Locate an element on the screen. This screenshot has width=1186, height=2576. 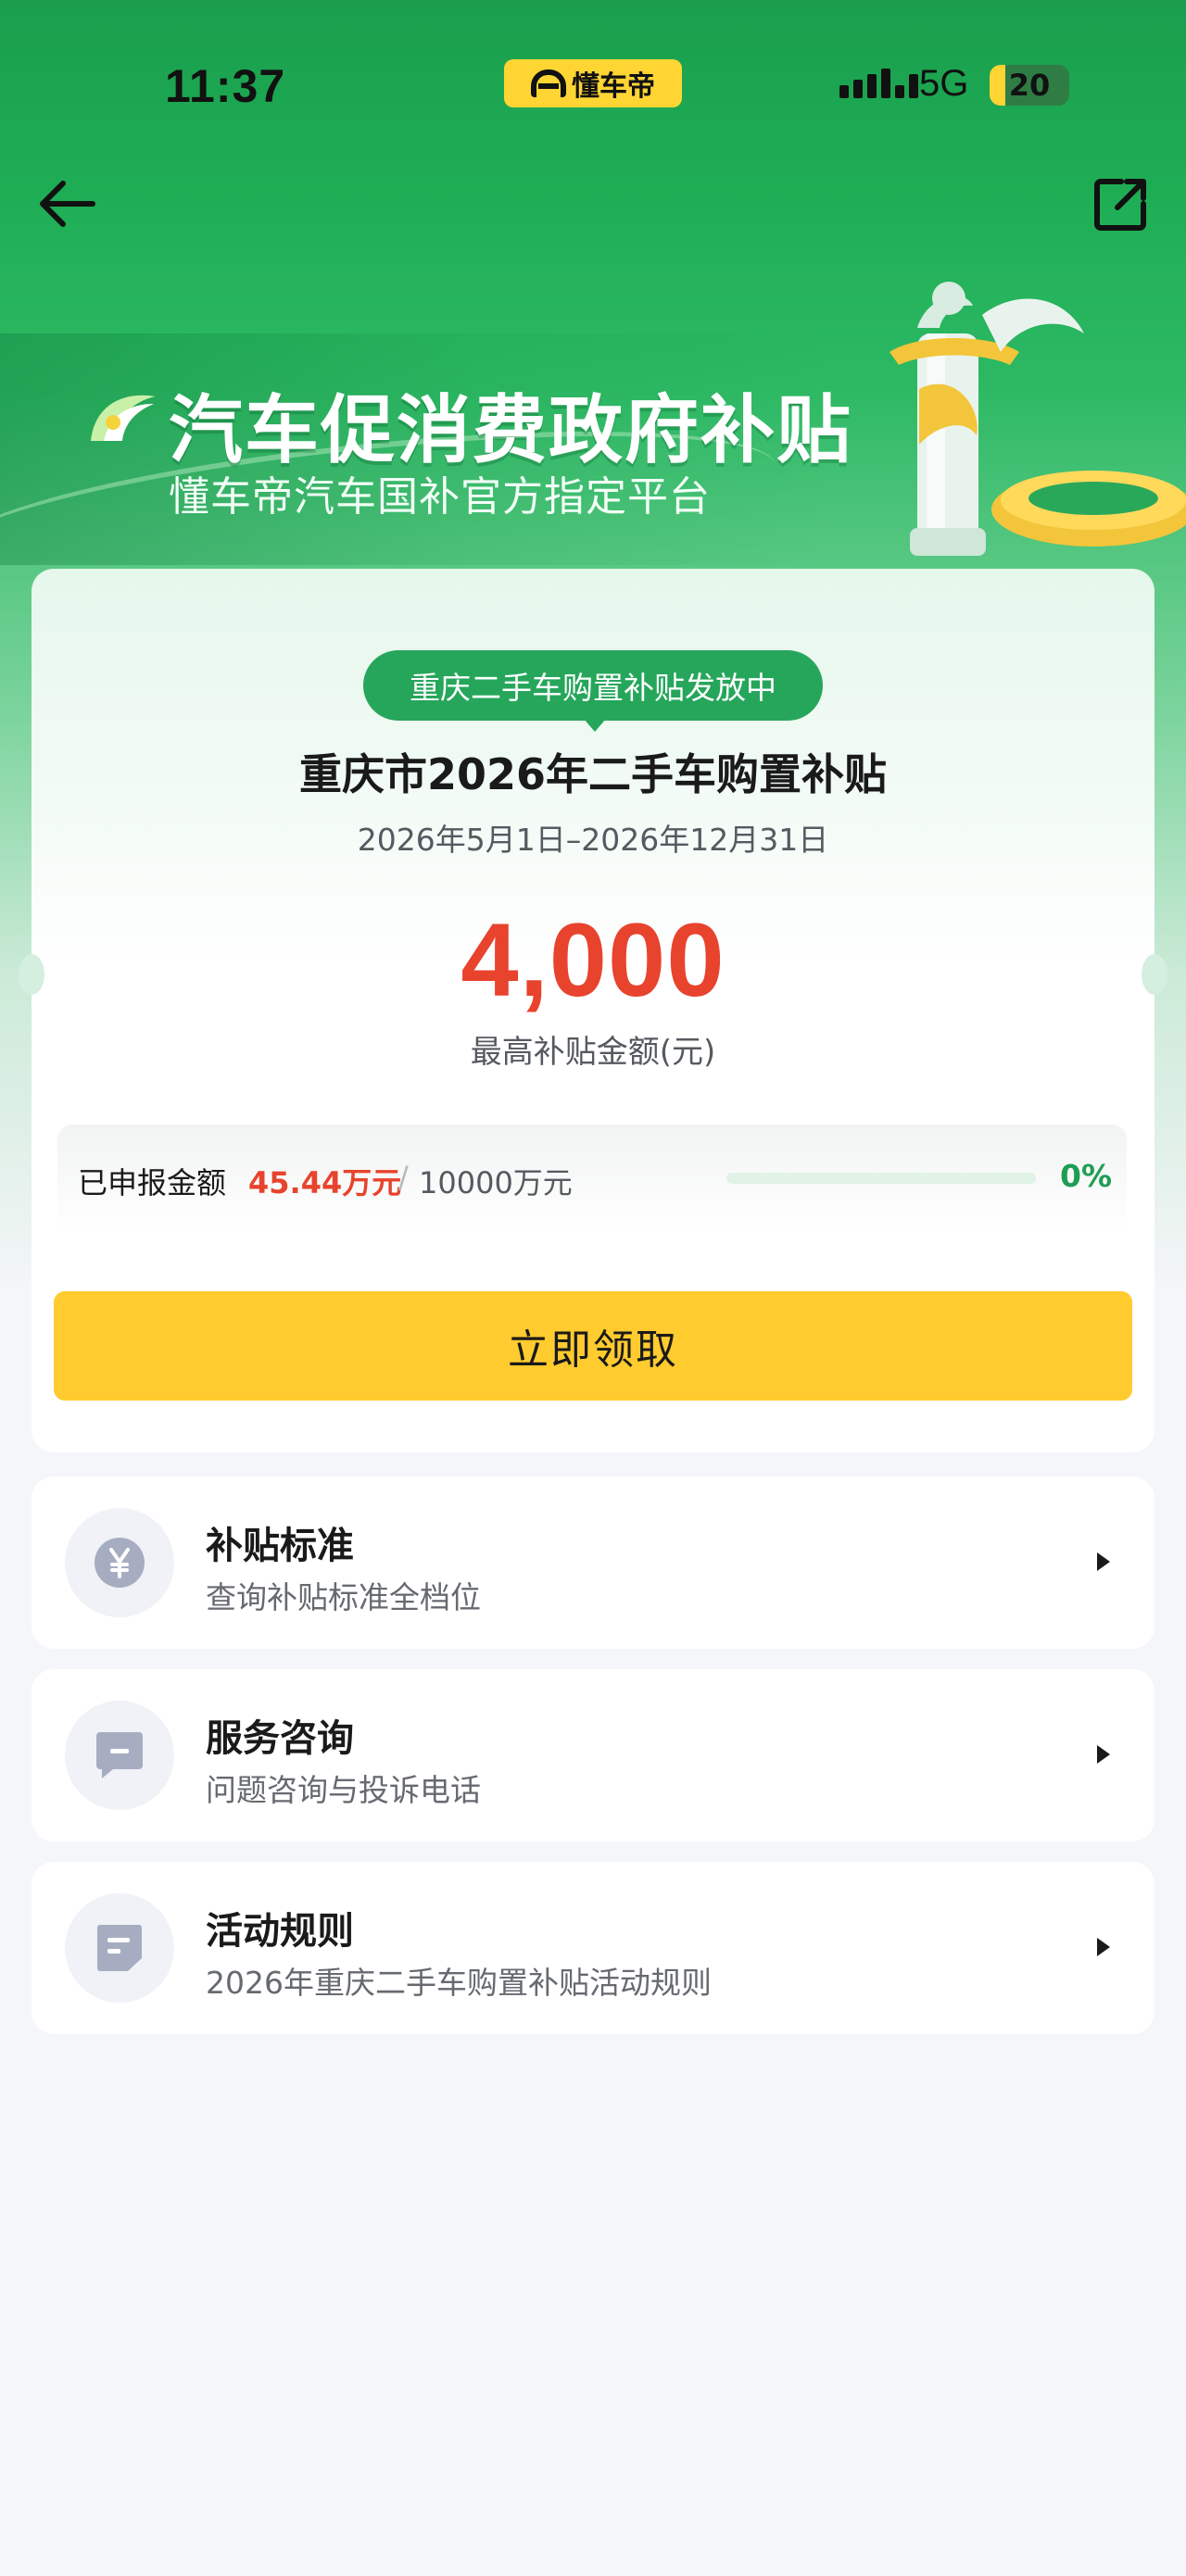
monument-illustration-icon is located at coordinates (1038, 419).